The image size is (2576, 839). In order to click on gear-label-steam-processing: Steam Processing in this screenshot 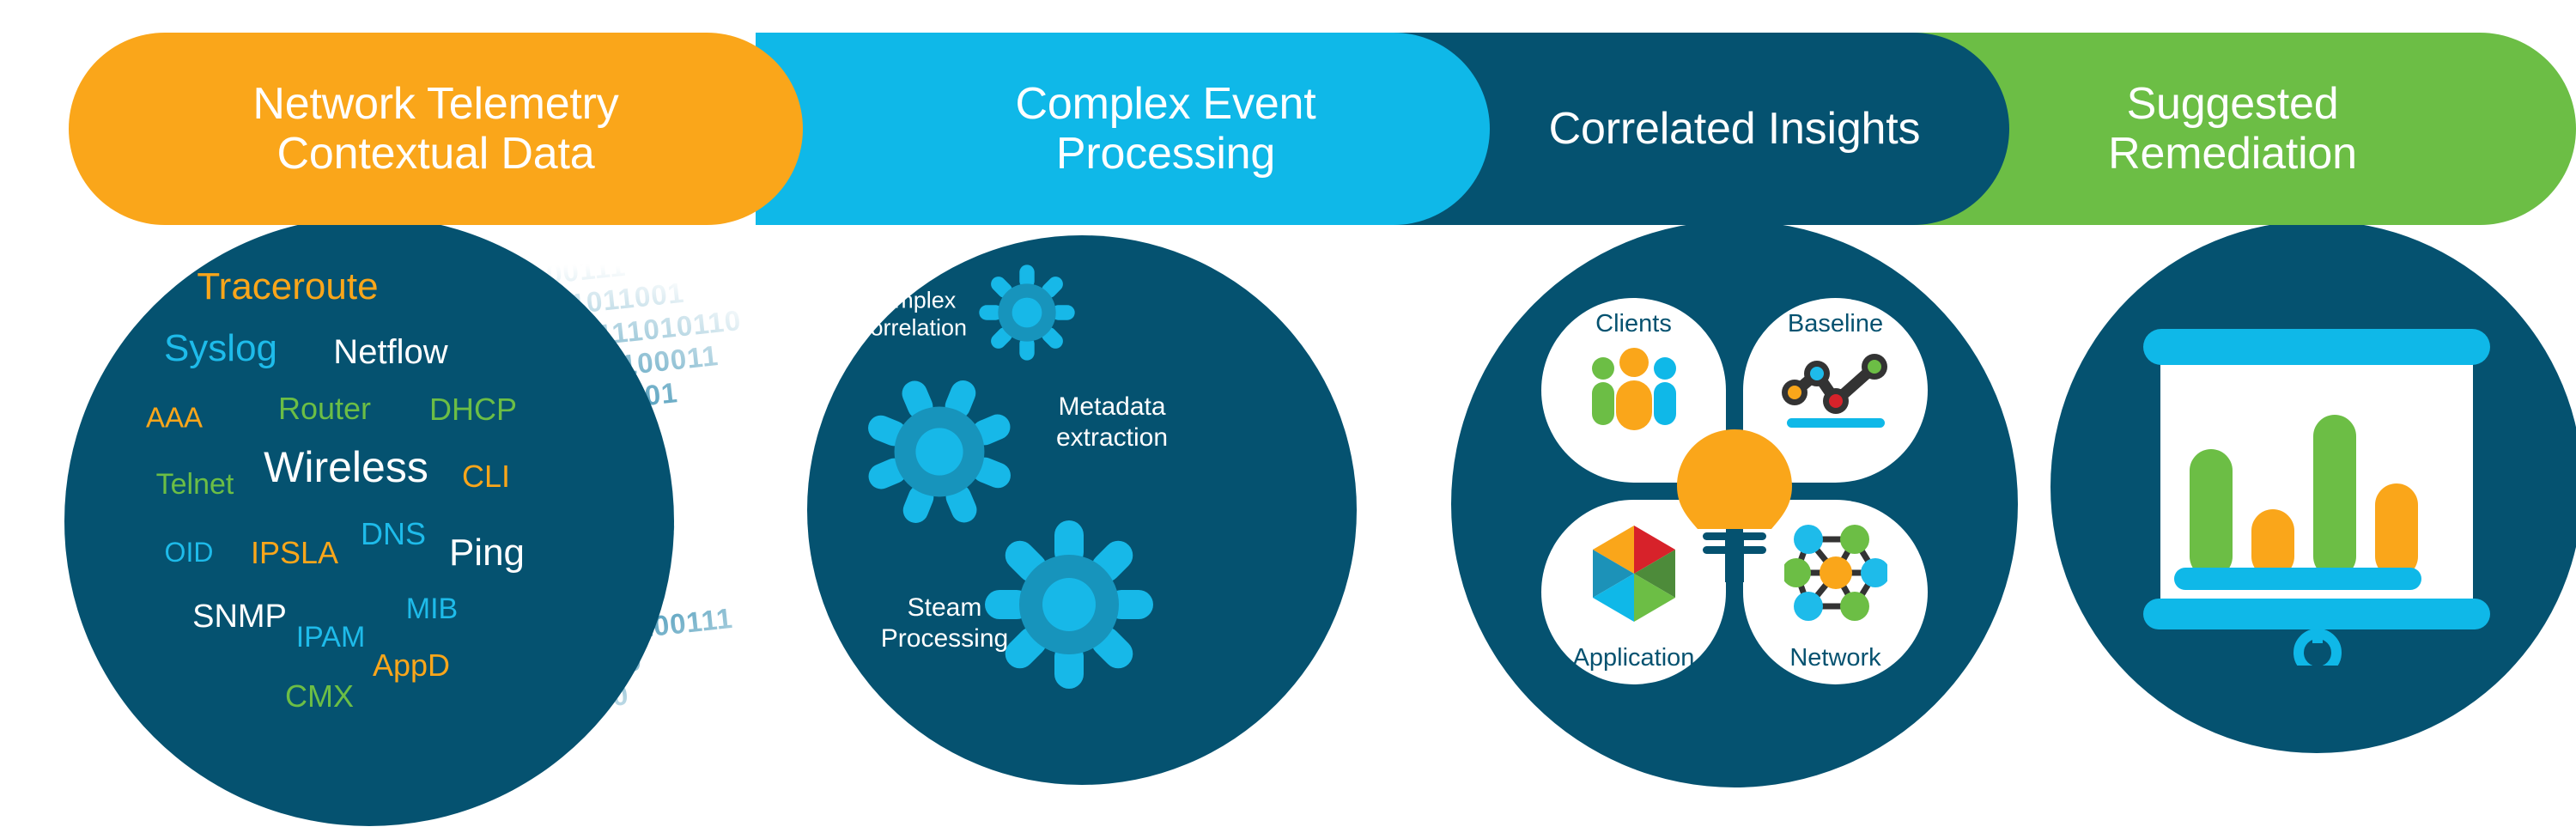, I will do `click(944, 623)`.